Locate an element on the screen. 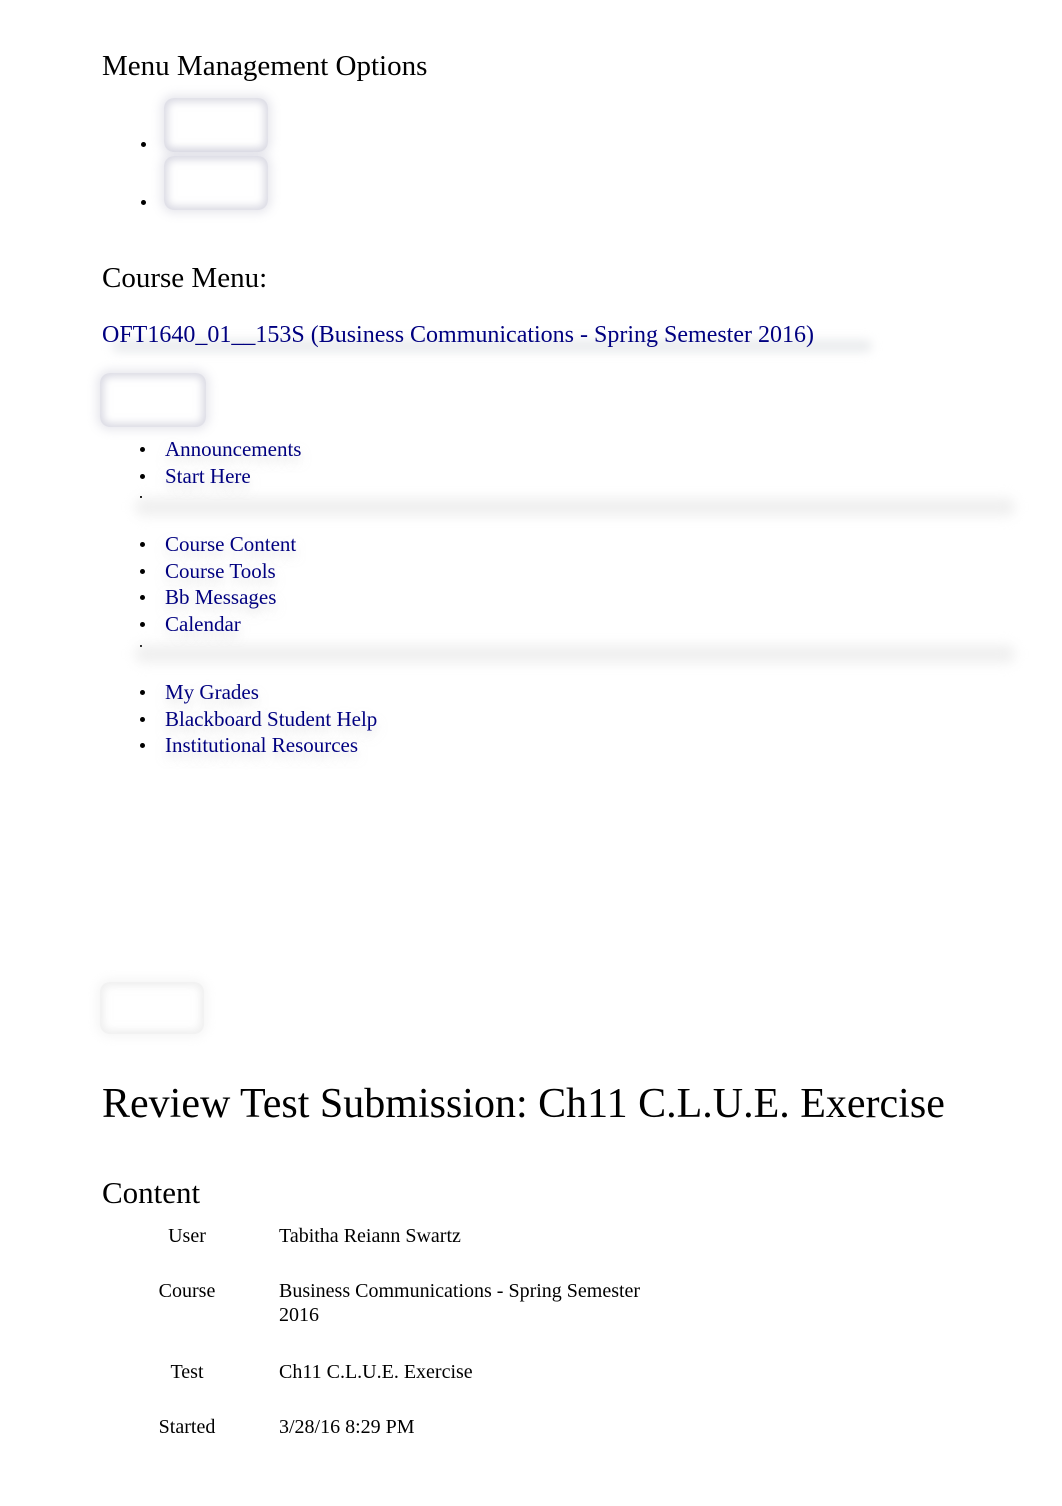  detail-value: 3/28/16 8:29 PM is located at coordinates (347, 1427).